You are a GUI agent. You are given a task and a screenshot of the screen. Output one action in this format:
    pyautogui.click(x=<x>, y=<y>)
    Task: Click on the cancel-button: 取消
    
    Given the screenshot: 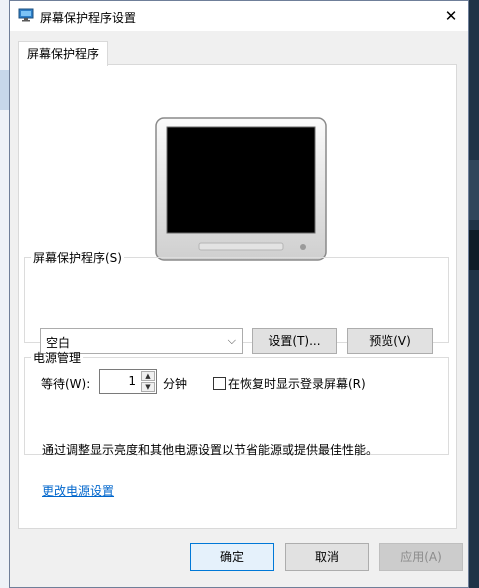 What is the action you would take?
    pyautogui.click(x=327, y=557)
    